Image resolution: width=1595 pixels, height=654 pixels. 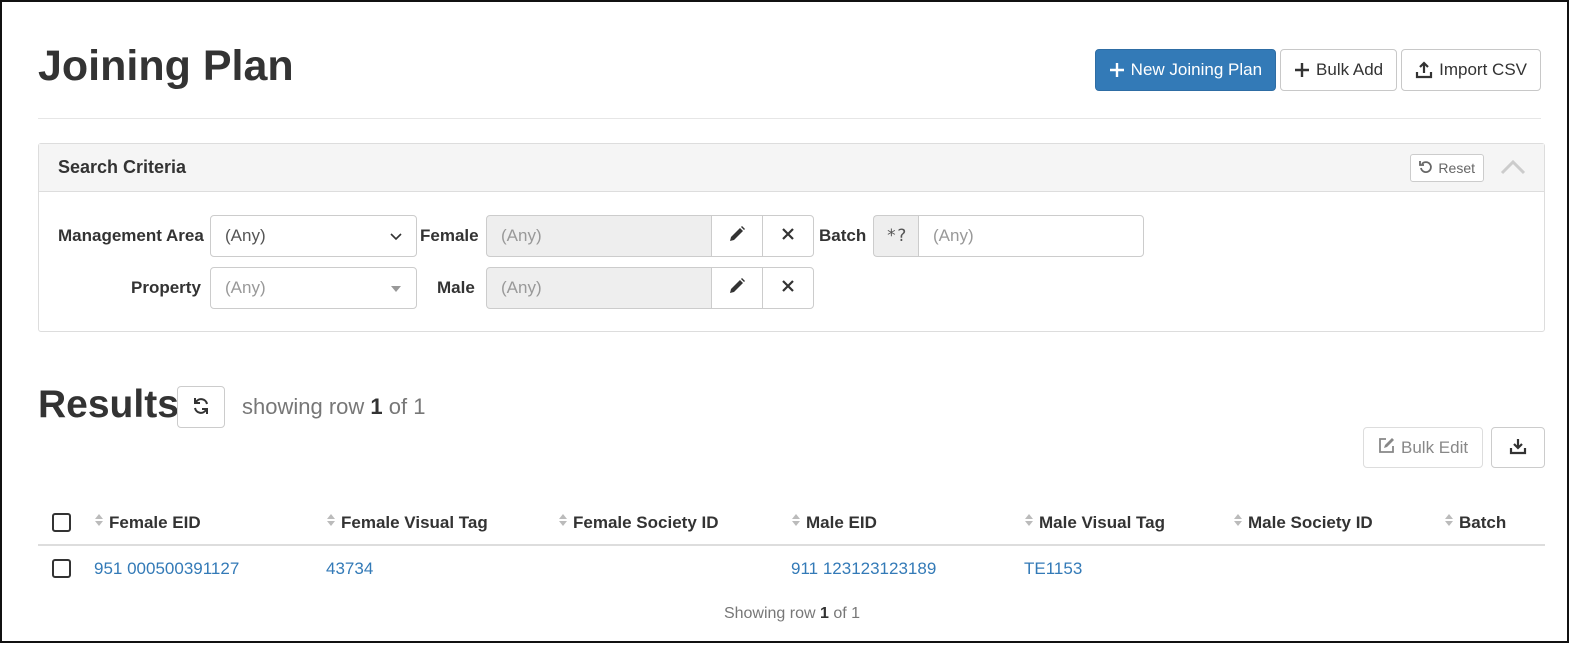 What do you see at coordinates (771, 613) in the screenshot?
I see `results-footer-prefix: Showing row` at bounding box center [771, 613].